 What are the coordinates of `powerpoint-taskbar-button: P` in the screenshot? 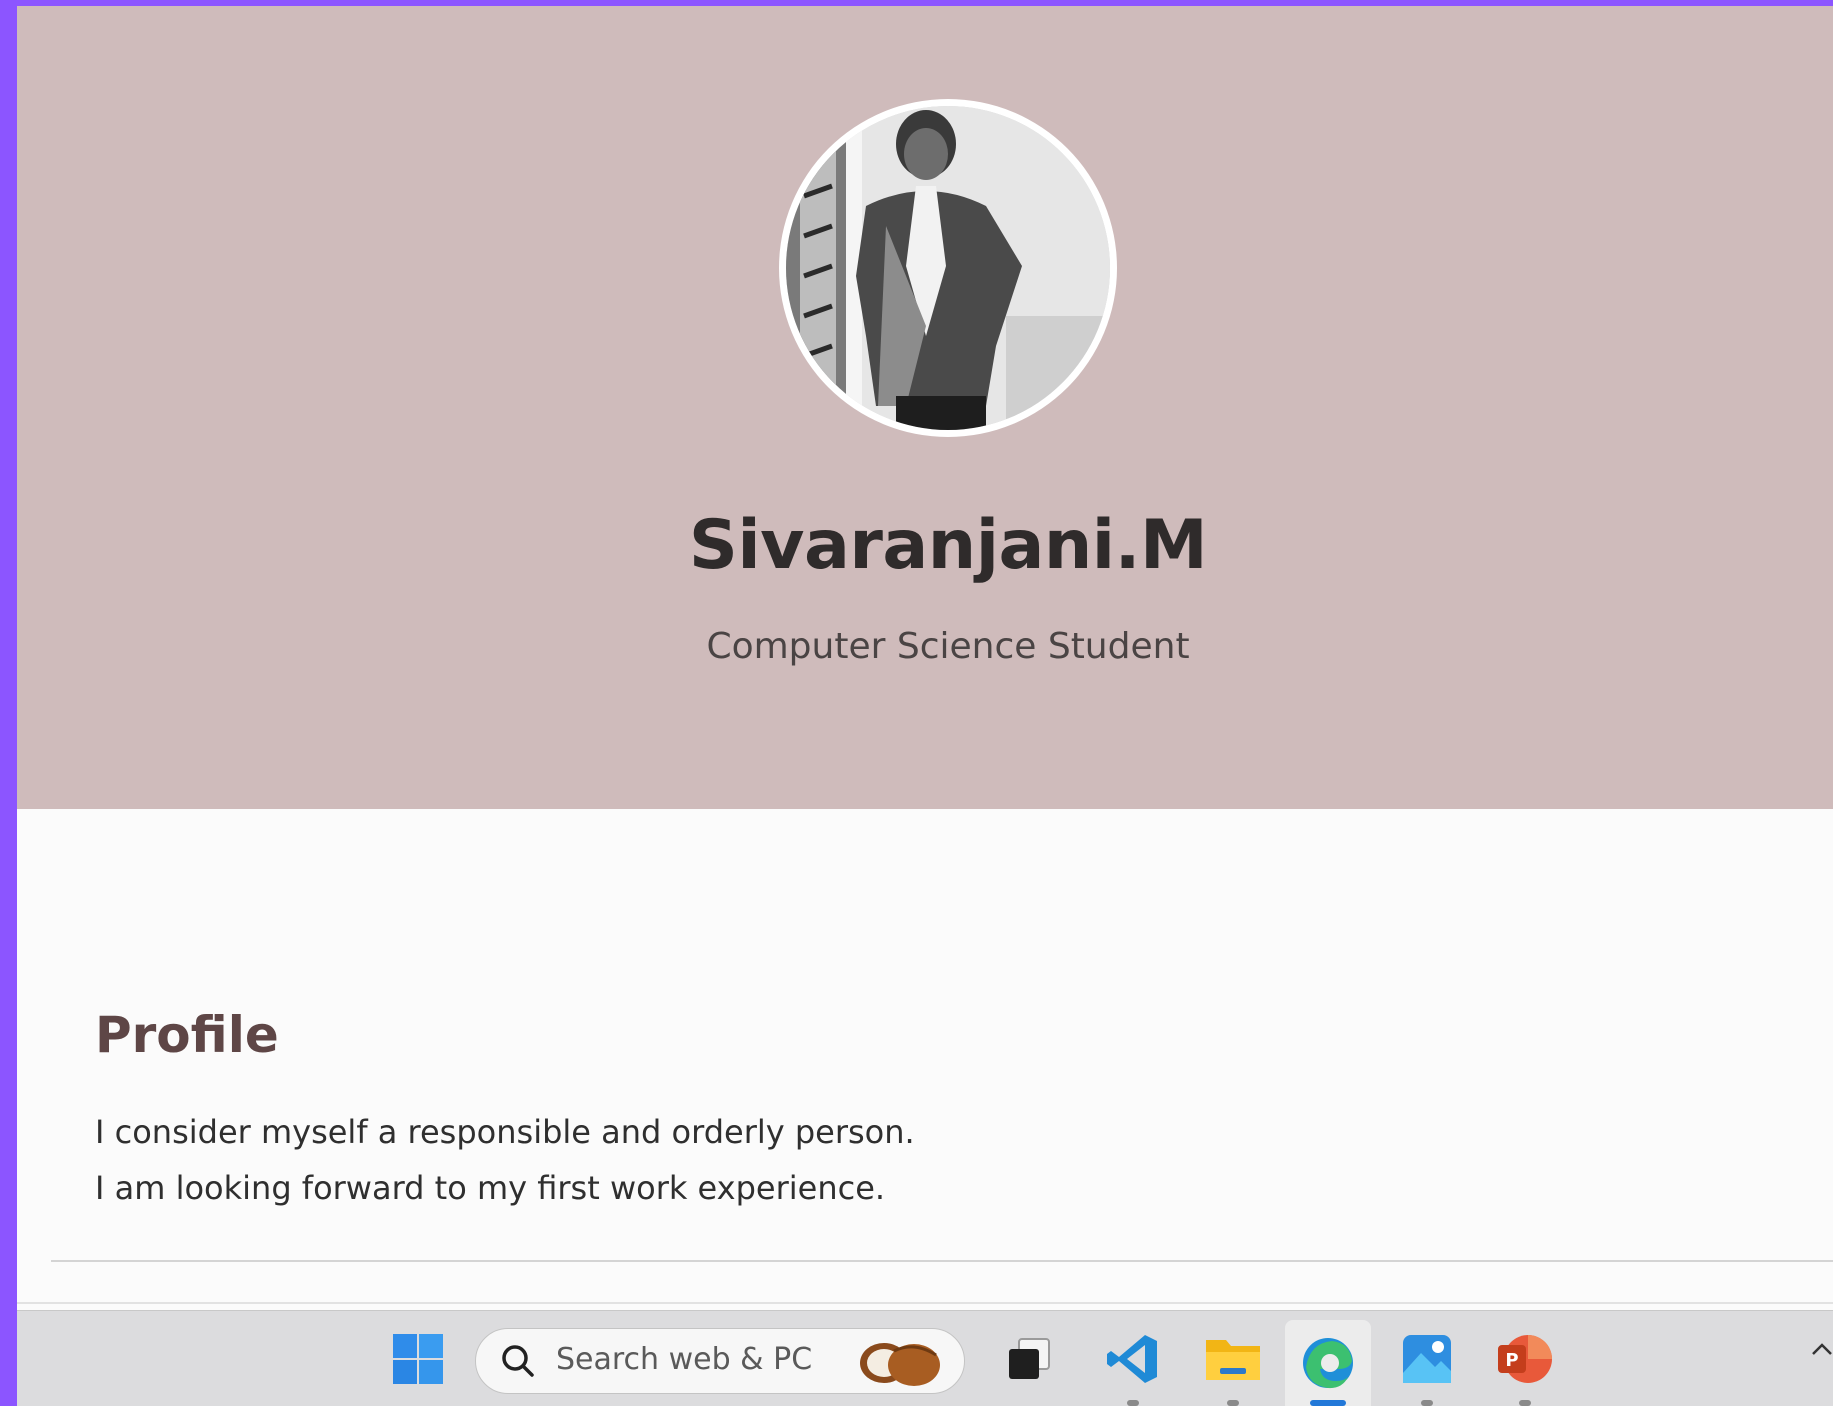 It's located at (1525, 1358).